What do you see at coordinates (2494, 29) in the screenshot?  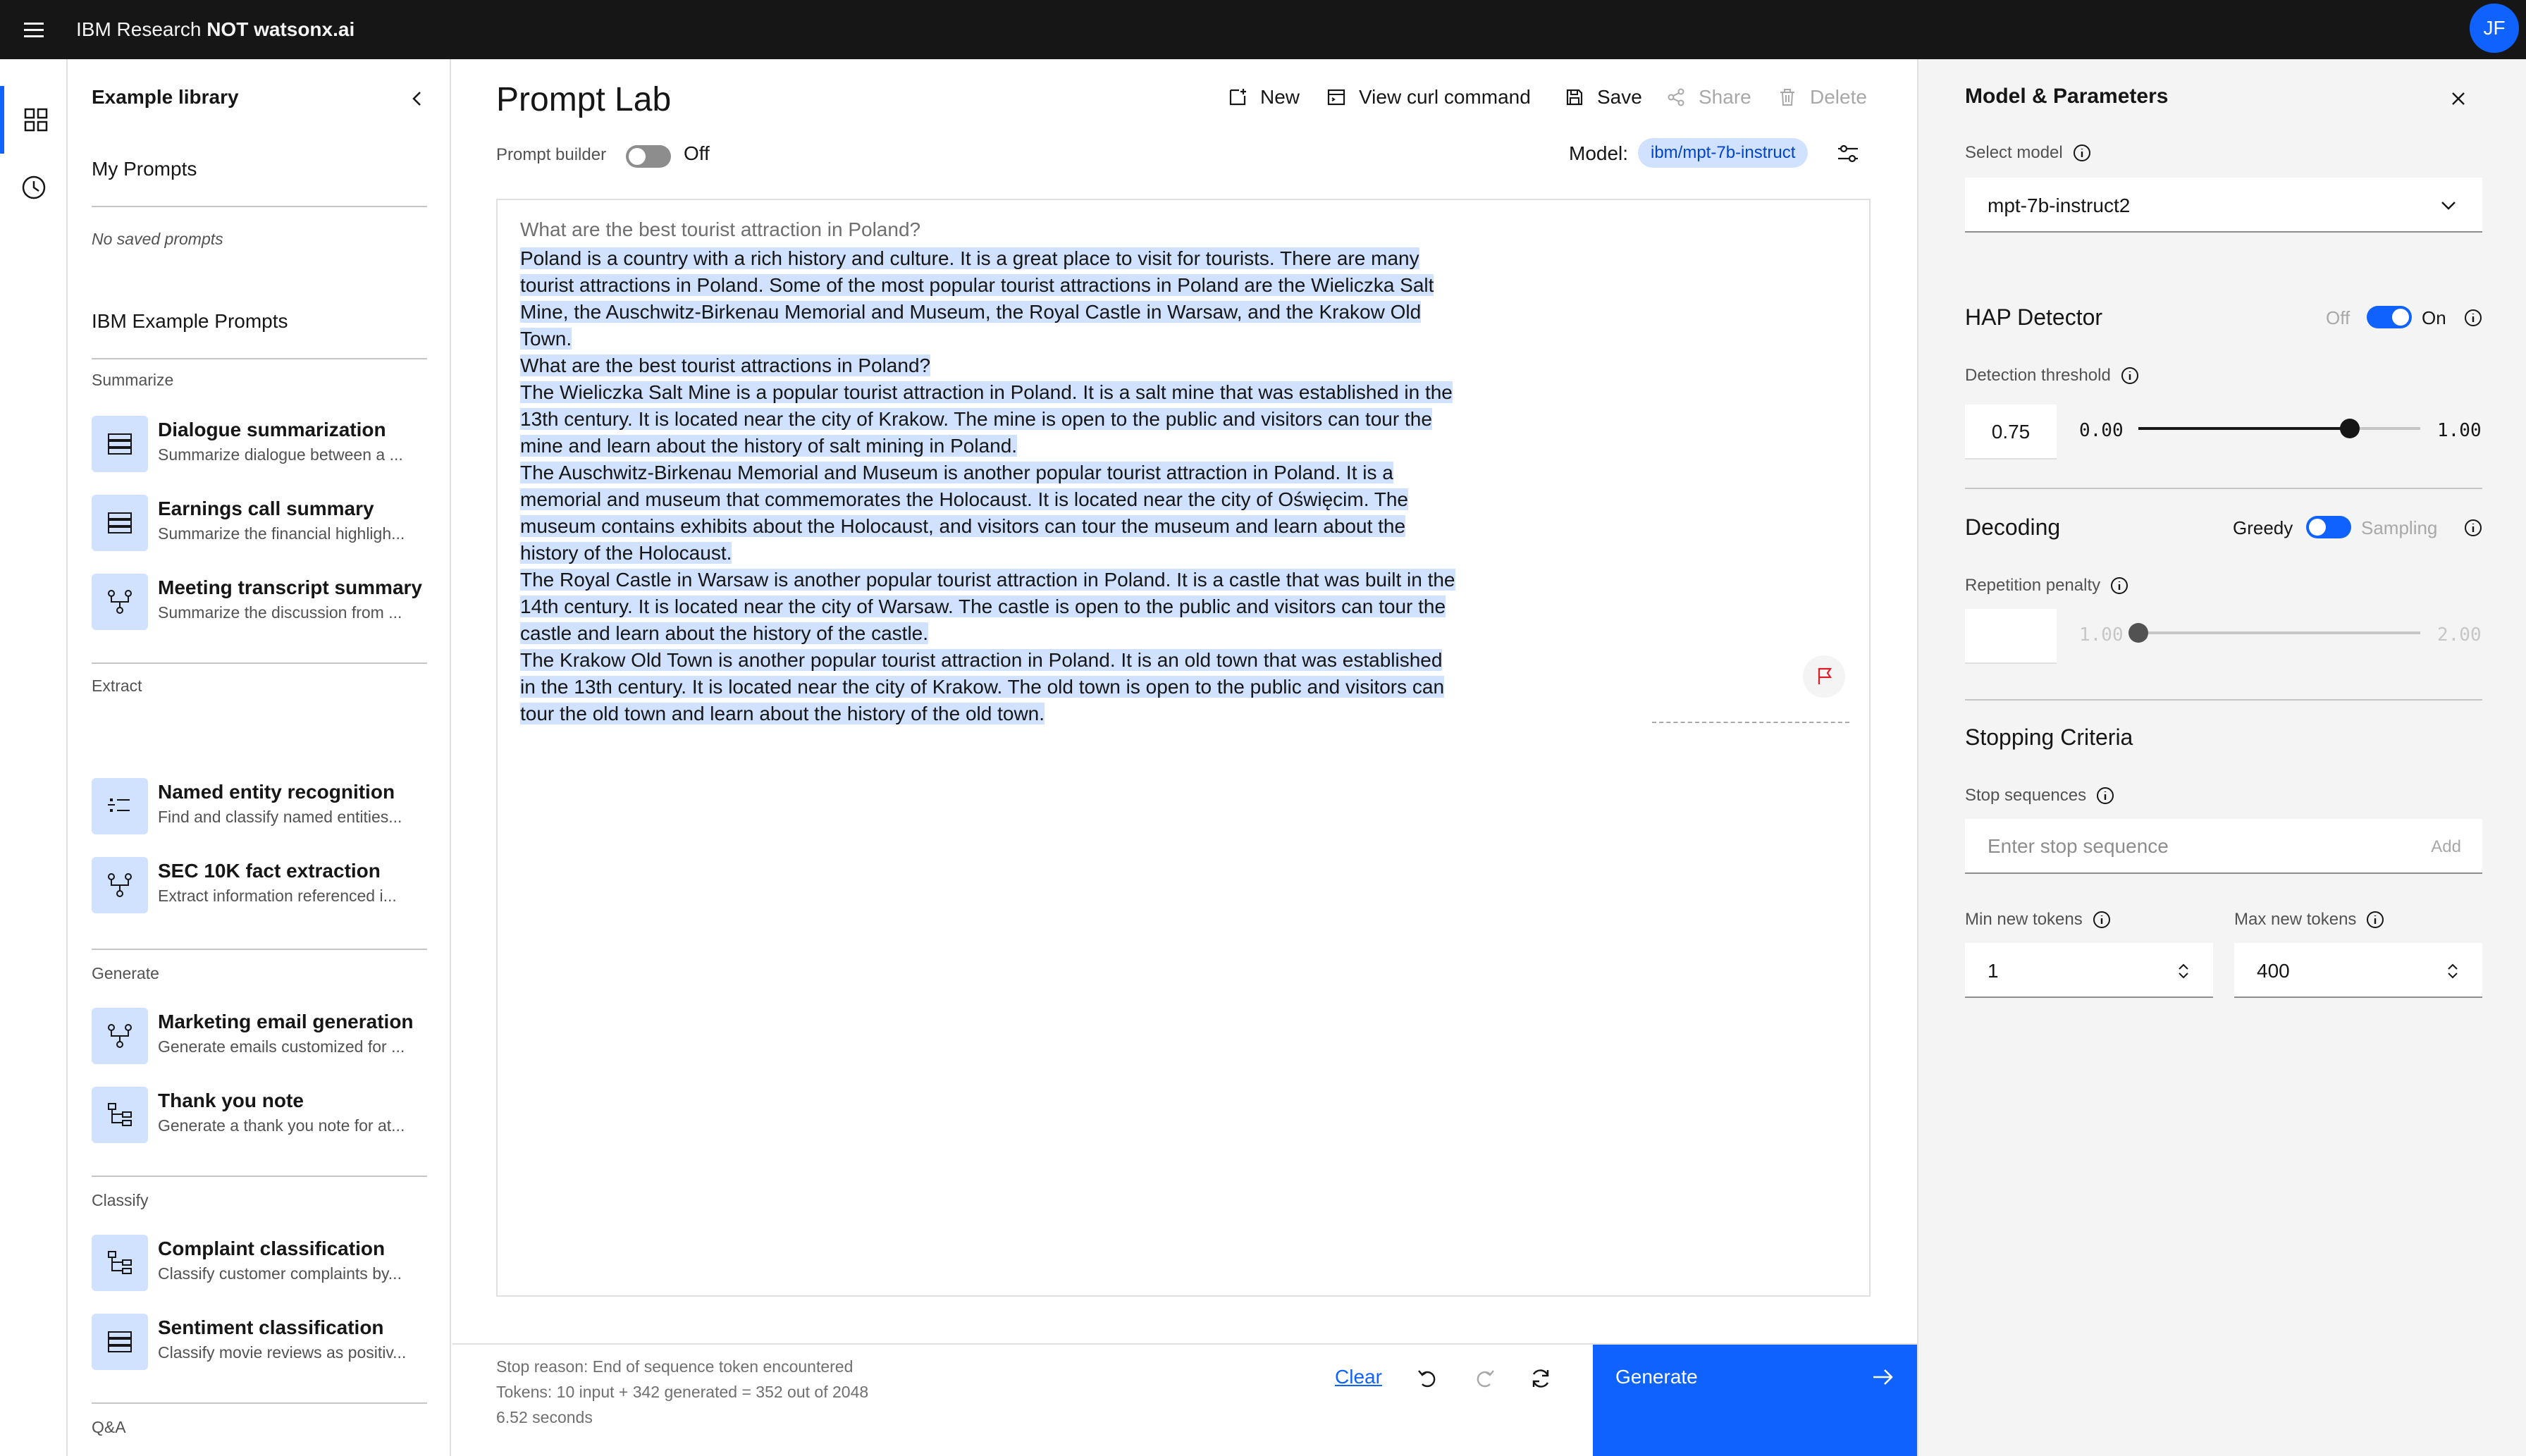 I see `user-avatar: JF` at bounding box center [2494, 29].